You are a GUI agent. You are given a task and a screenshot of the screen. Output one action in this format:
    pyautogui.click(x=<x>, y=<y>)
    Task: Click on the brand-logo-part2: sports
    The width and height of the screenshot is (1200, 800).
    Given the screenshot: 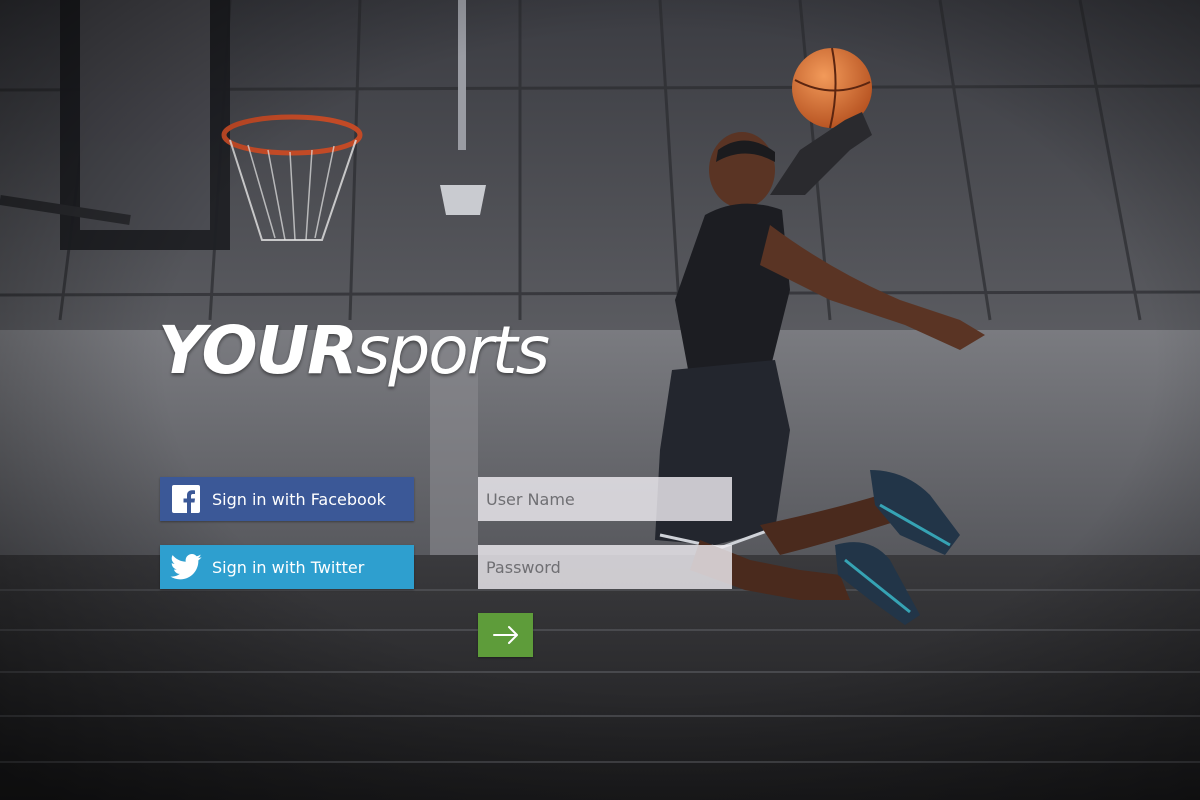 What is the action you would take?
    pyautogui.click(x=452, y=350)
    